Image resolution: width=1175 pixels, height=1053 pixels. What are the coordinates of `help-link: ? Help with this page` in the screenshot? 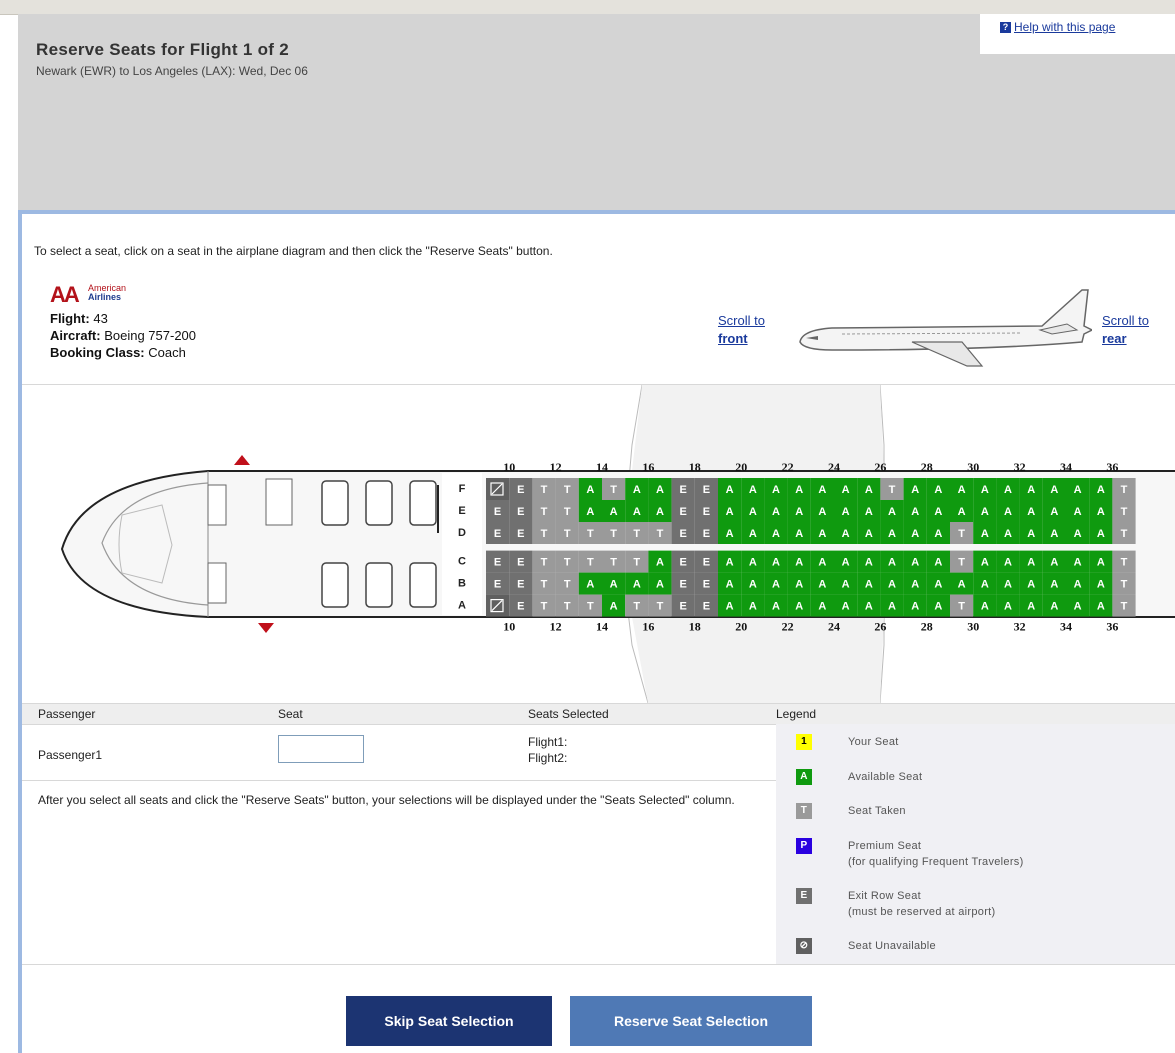 It's located at (1057, 27).